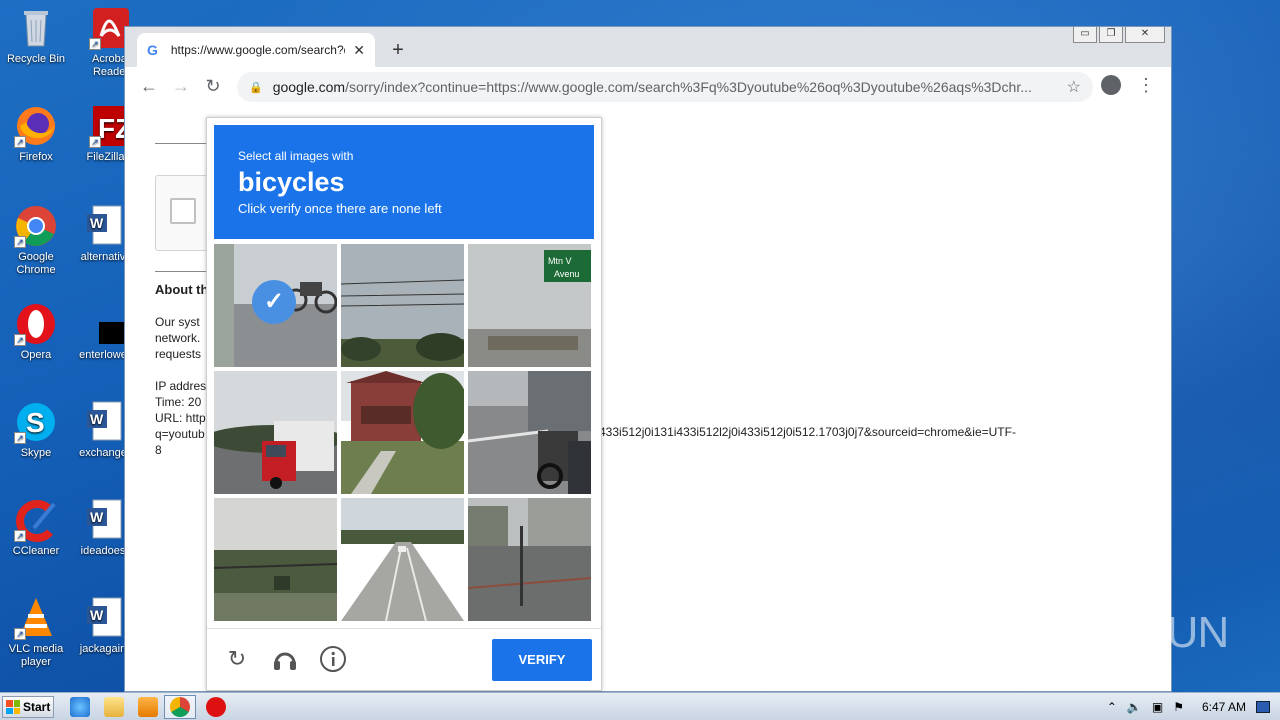 This screenshot has height=720, width=1280. I want to click on chrome-icon: ↗, so click(36, 226).